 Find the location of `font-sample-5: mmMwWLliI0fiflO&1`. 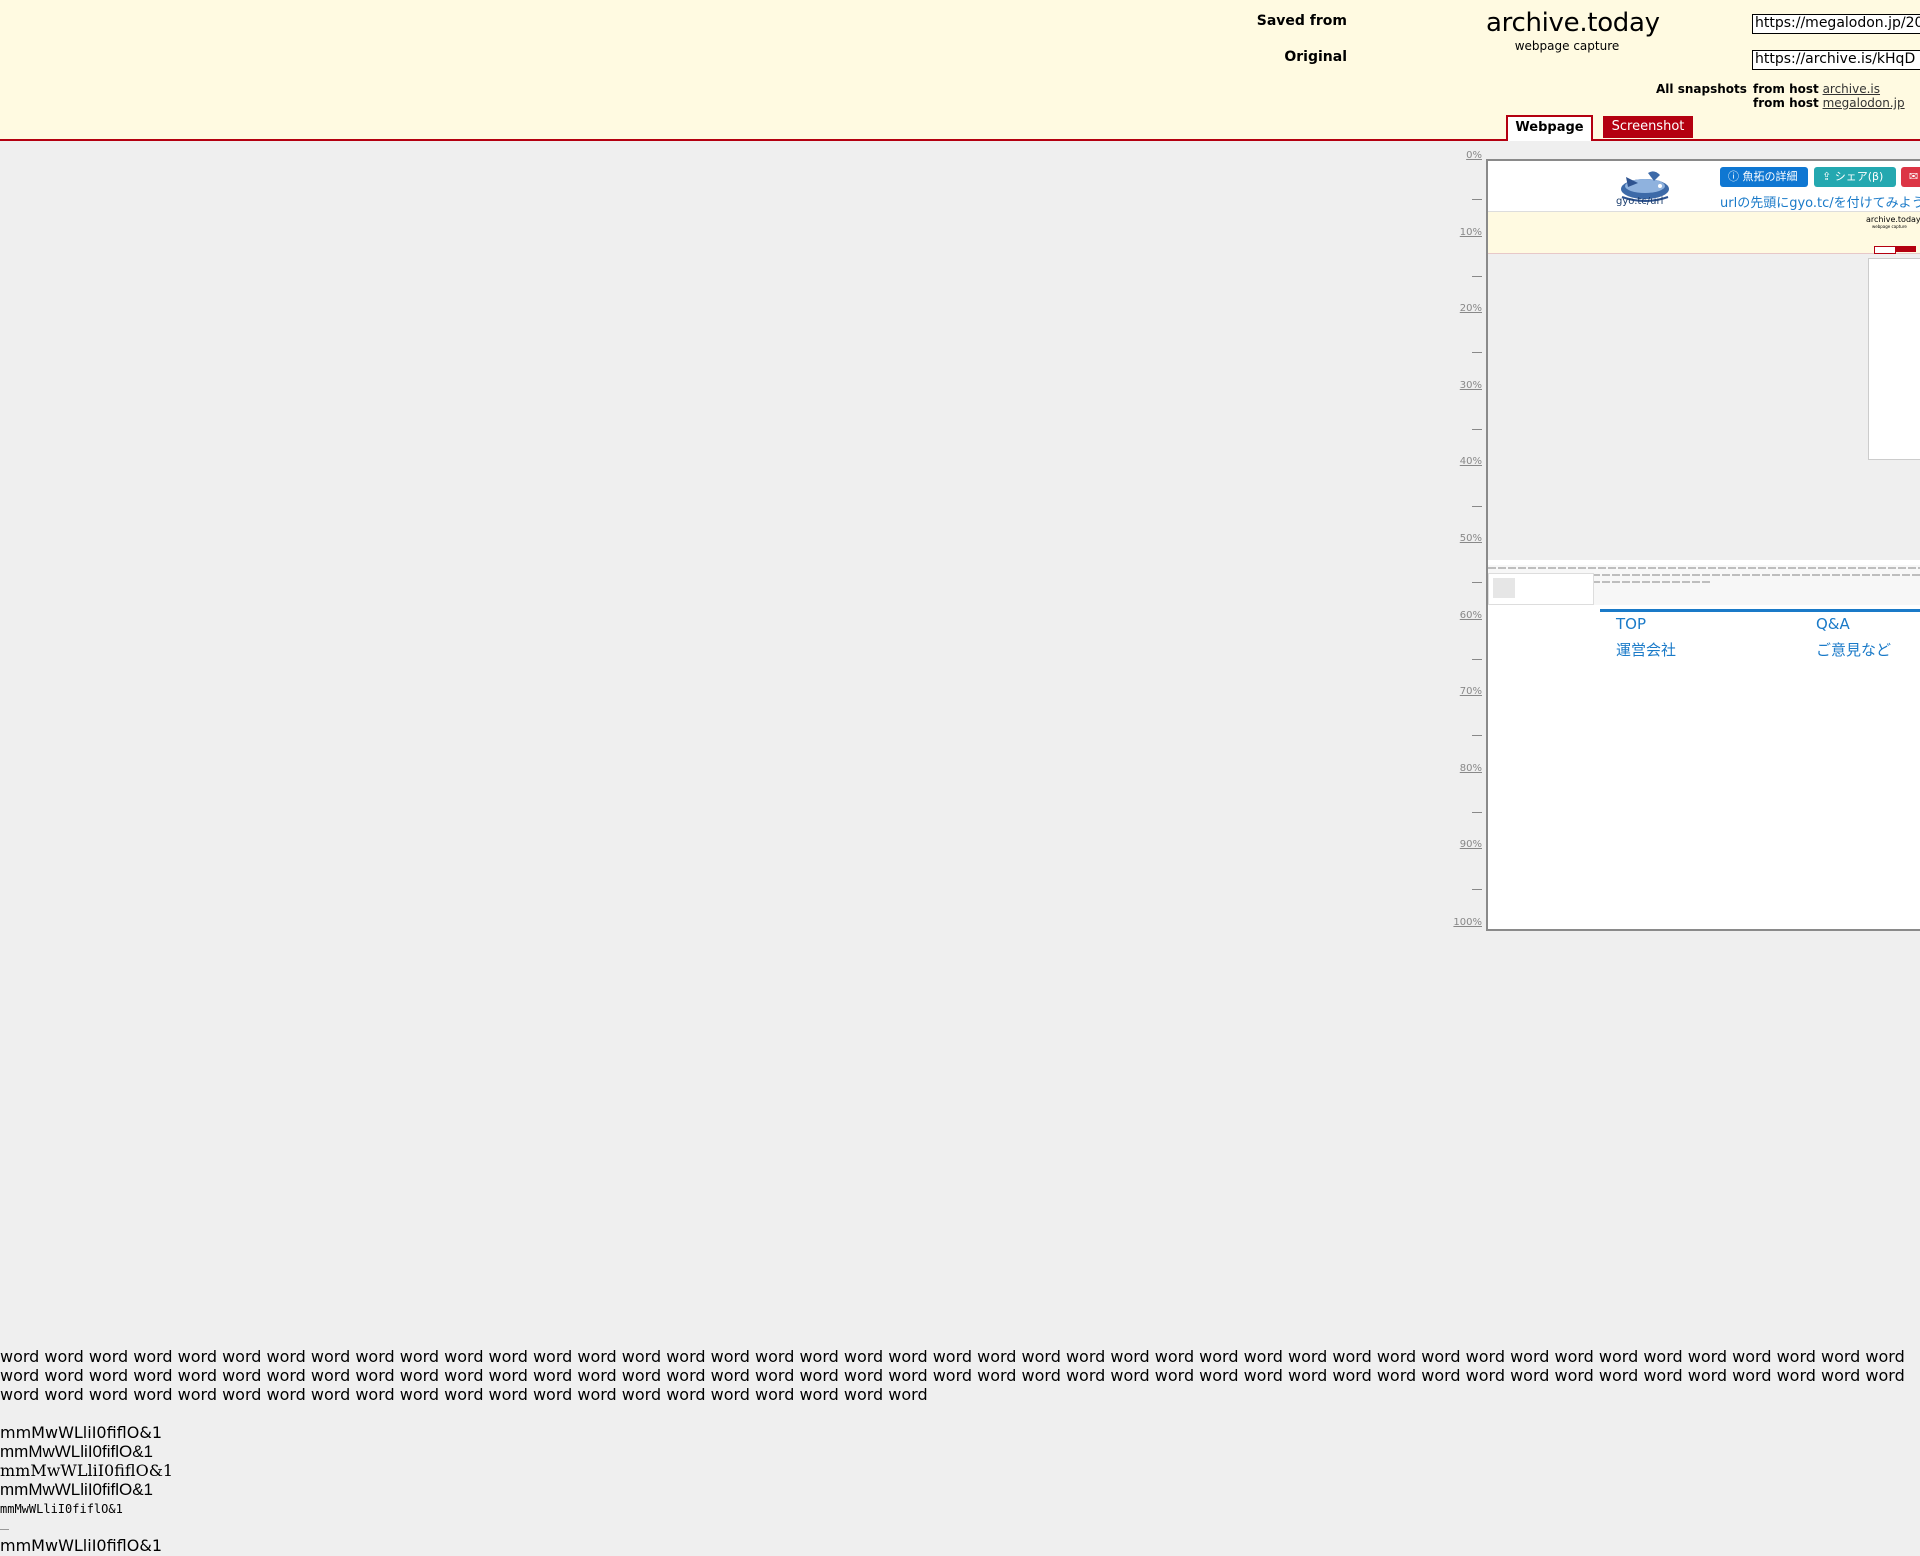

font-sample-5: mmMwWLliI0fiflO&1 is located at coordinates (61, 1509).